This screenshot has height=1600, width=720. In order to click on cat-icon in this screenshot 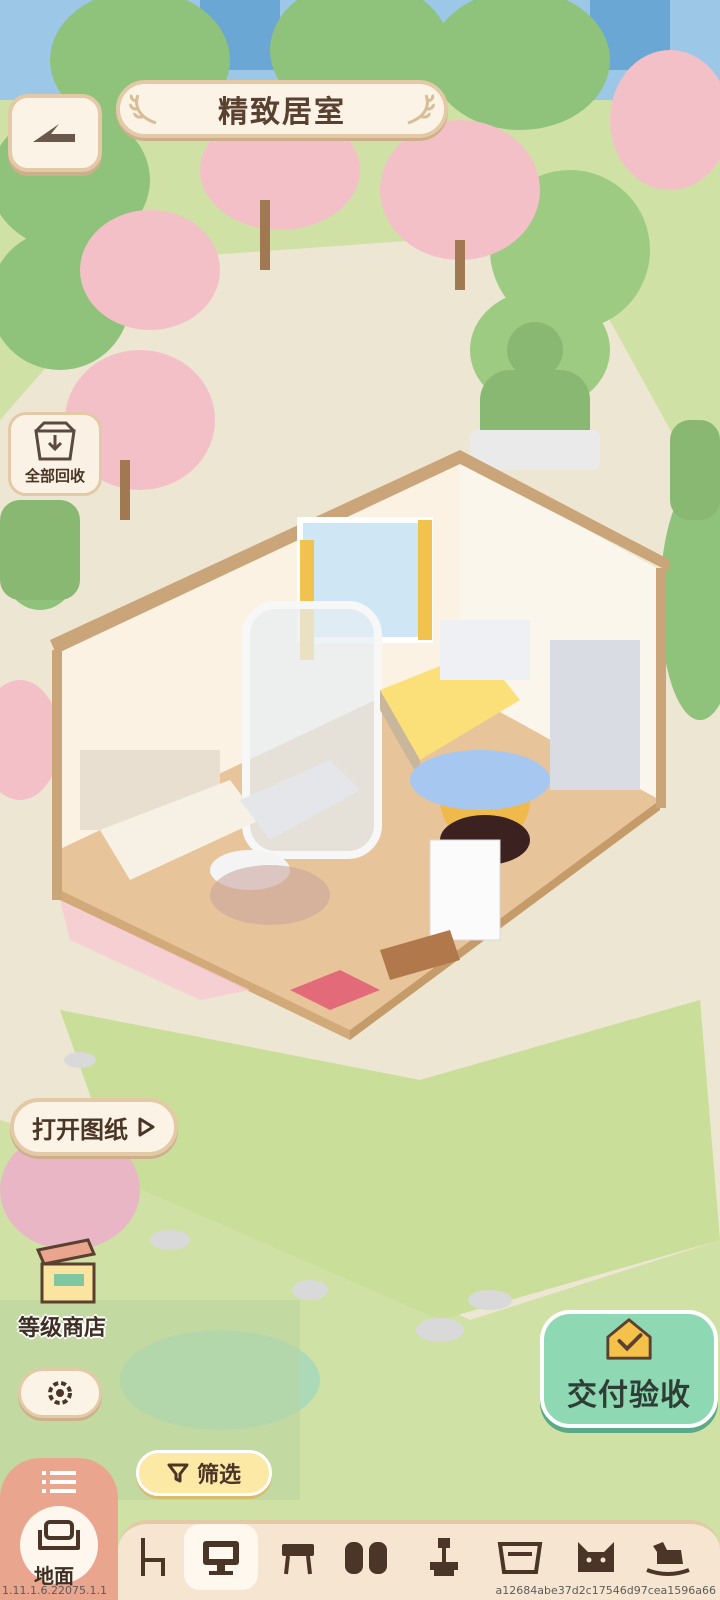, I will do `click(596, 1557)`.